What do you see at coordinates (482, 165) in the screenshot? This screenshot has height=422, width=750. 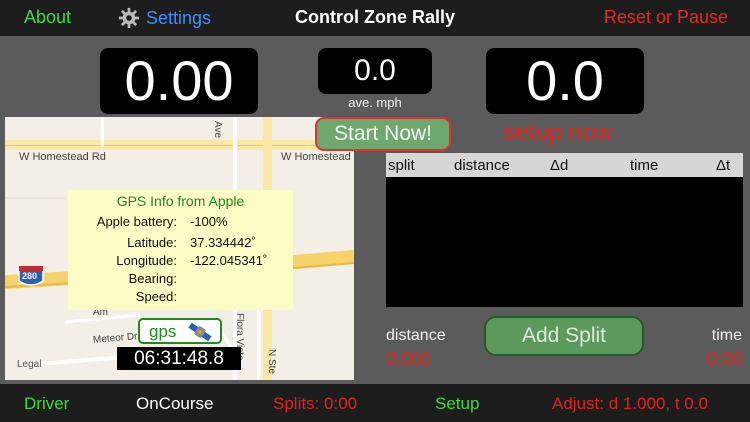 I see `column-header: distance` at bounding box center [482, 165].